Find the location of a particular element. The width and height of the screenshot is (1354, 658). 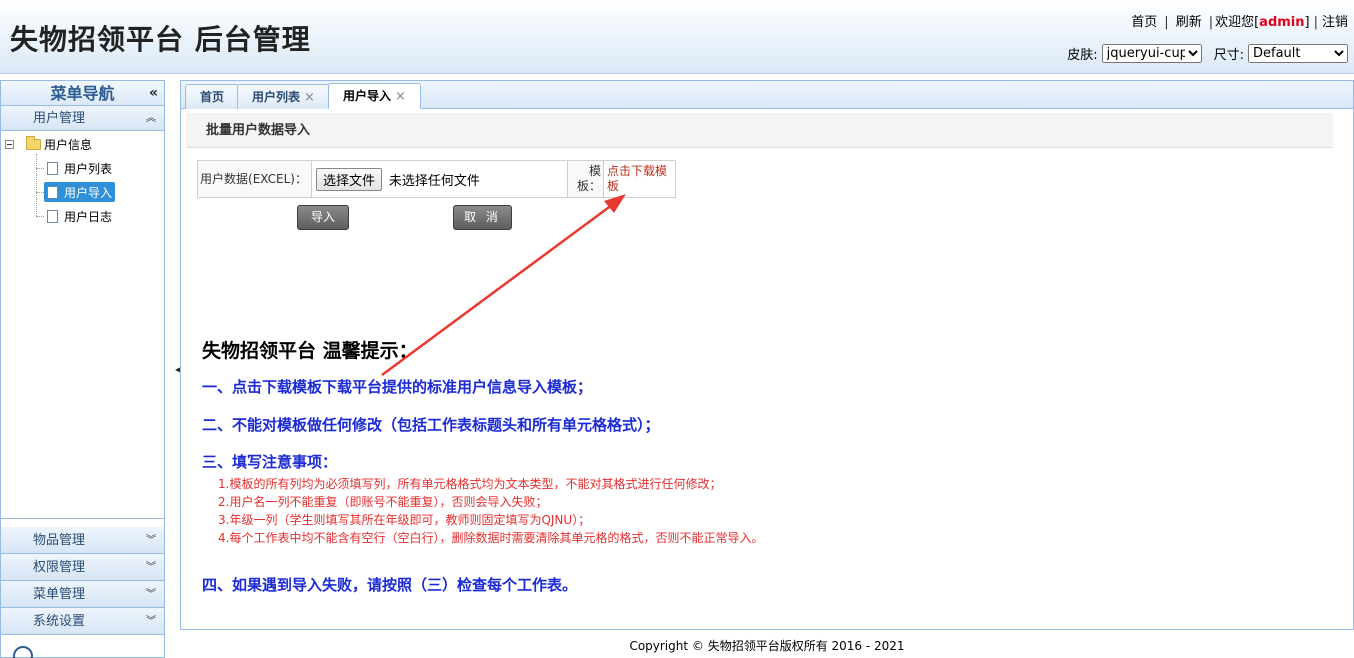

file-cell: 选择文件 未选择任何文件 is located at coordinates (439, 179).